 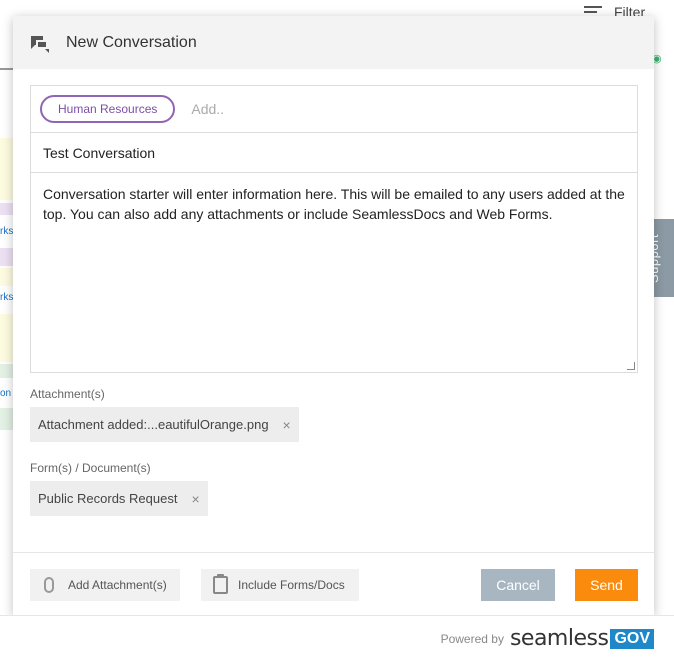 I want to click on form-name: Public Records Request, so click(x=108, y=498).